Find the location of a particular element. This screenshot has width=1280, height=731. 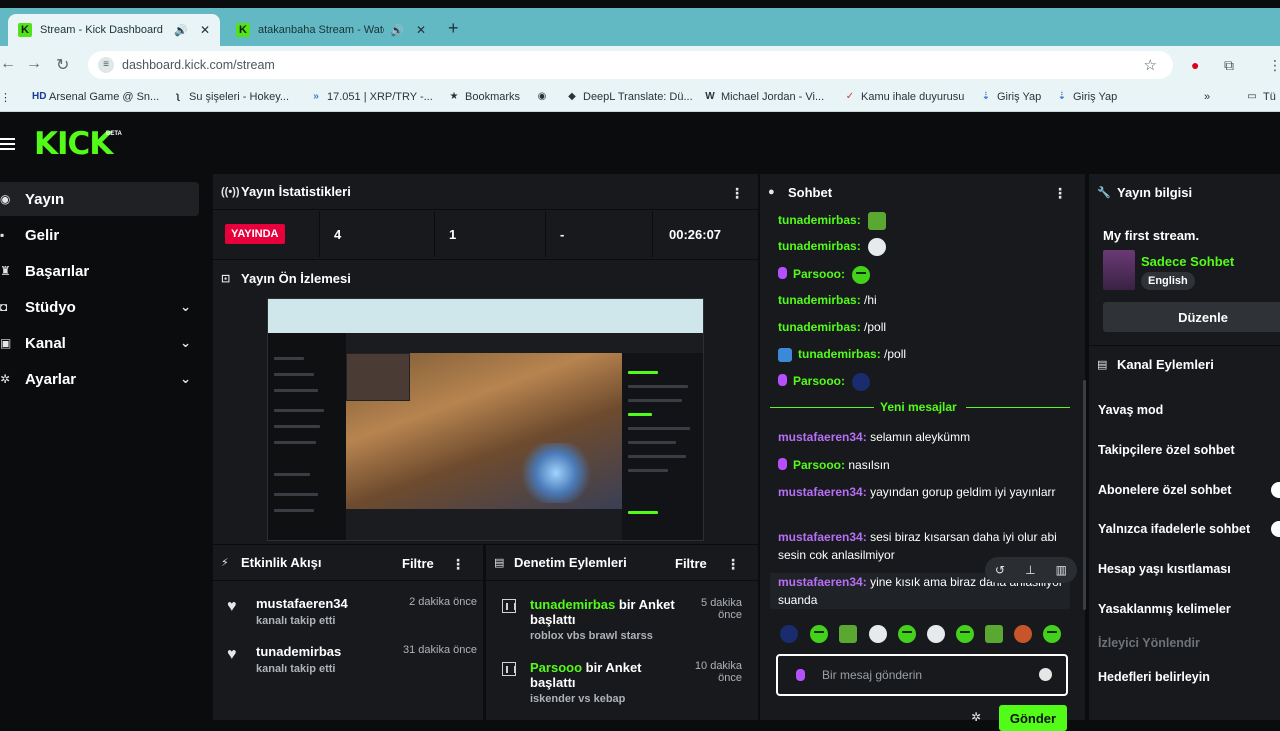

action-emote-only: Yalnızca ifadelerle sohbet is located at coordinates (1174, 529).